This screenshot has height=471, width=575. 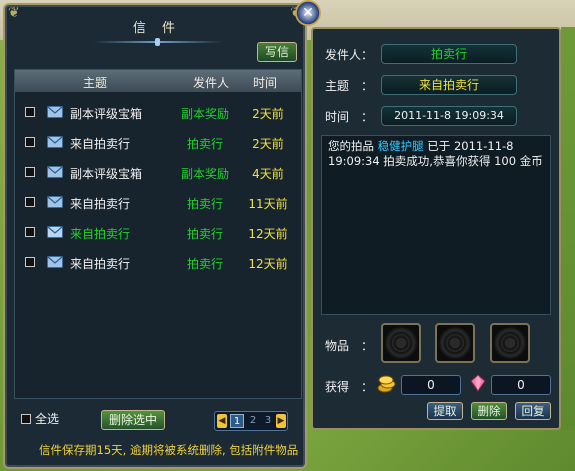 I want to click on select-all-checkbox, so click(x=26, y=419).